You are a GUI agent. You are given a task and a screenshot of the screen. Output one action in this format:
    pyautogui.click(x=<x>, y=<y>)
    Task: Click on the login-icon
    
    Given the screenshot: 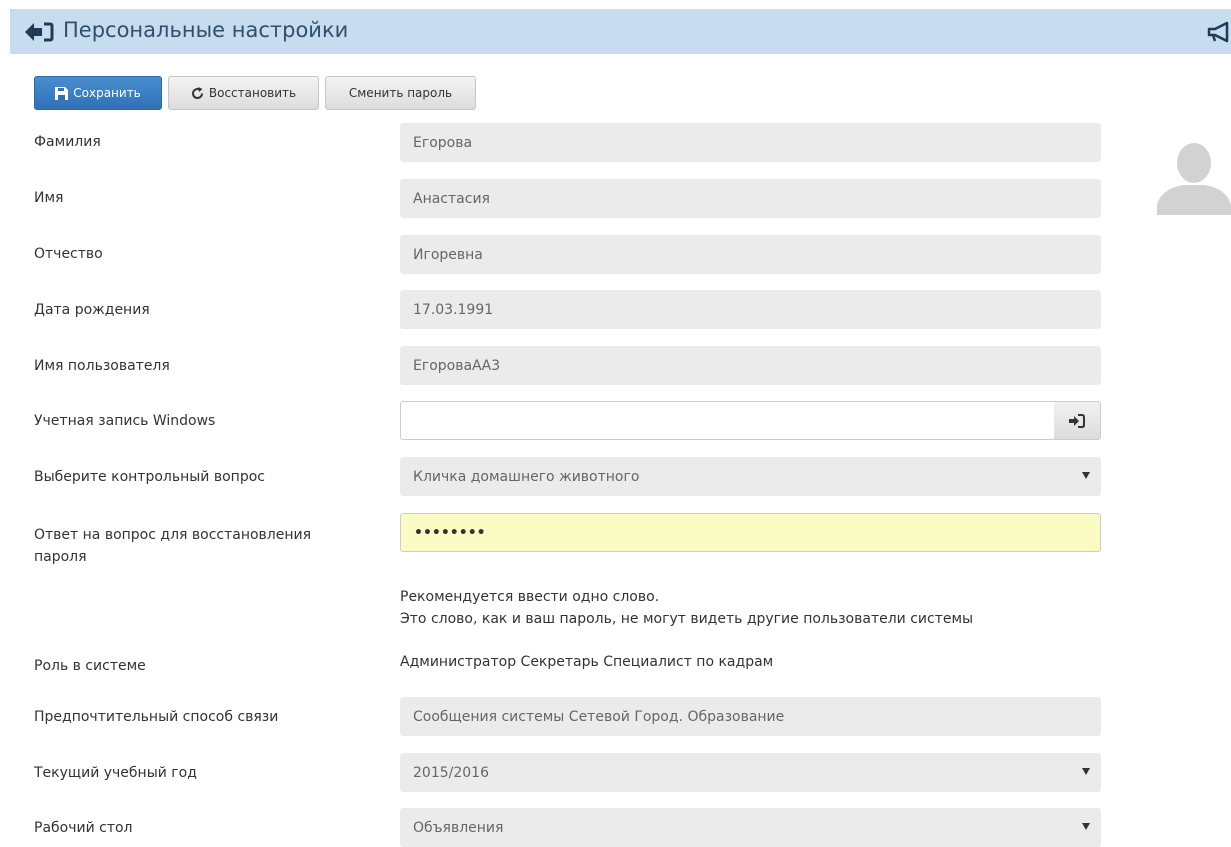 What is the action you would take?
    pyautogui.click(x=1077, y=420)
    